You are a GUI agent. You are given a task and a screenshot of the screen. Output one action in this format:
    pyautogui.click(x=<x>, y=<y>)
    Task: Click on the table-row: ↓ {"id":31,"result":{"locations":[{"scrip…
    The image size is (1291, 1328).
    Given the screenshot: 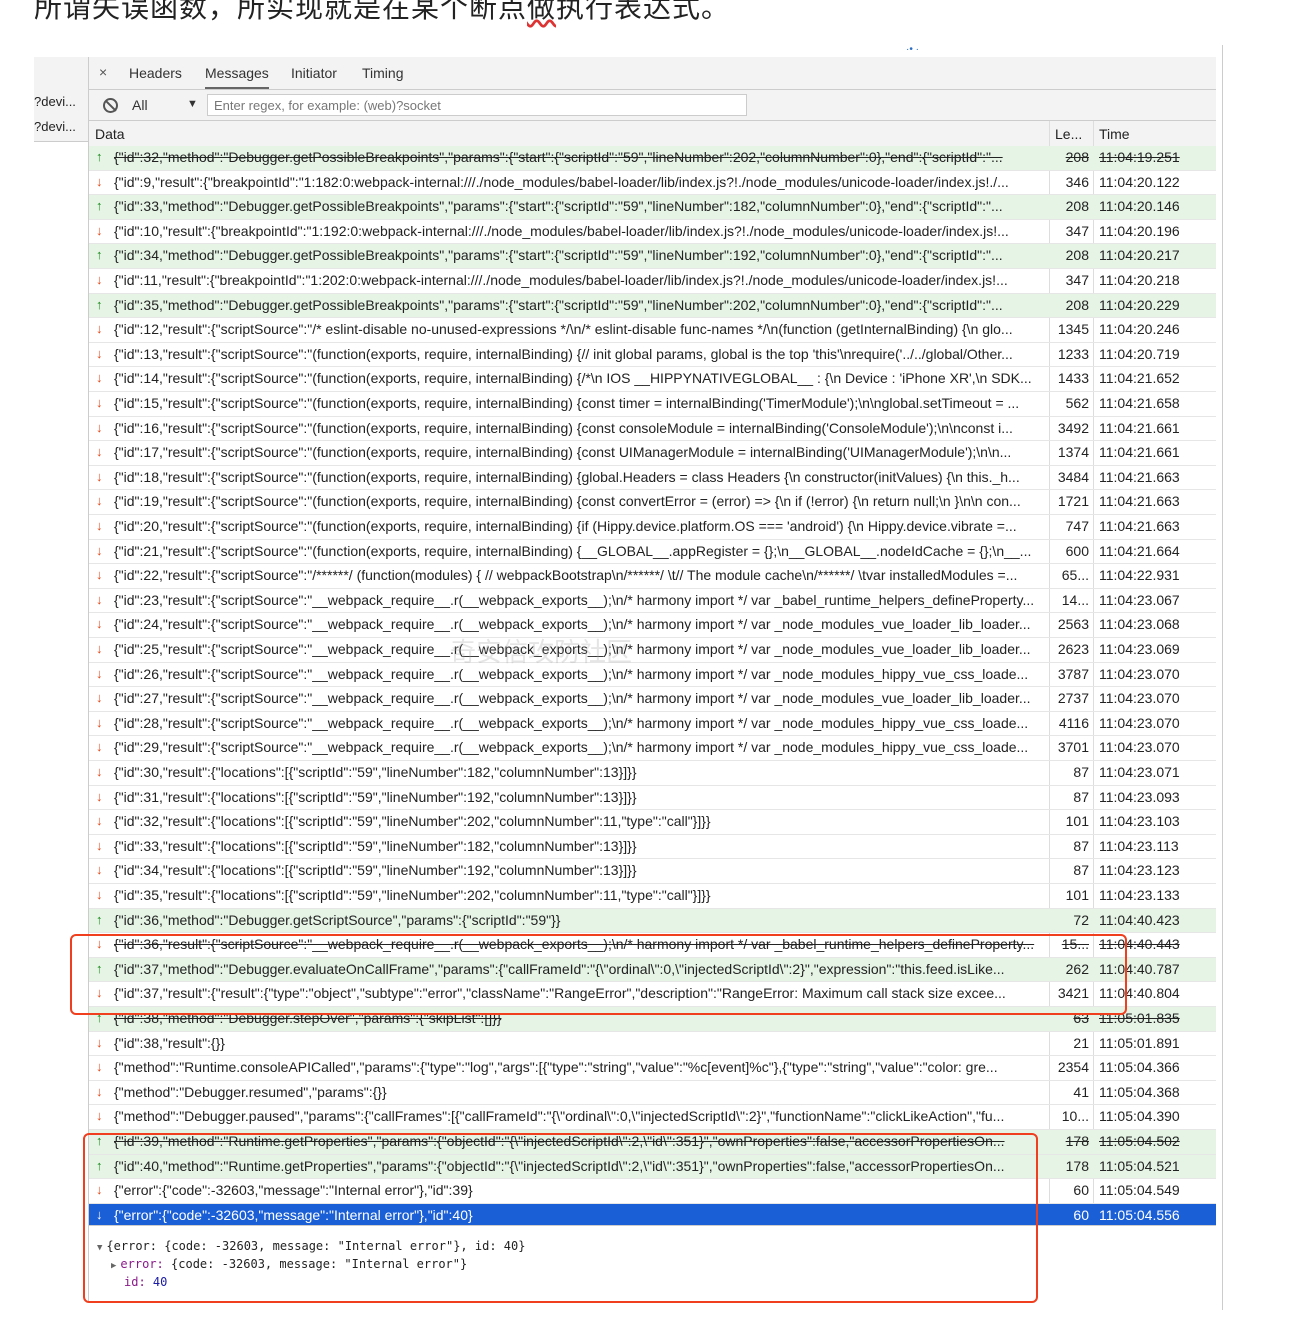 What is the action you would take?
    pyautogui.click(x=652, y=798)
    